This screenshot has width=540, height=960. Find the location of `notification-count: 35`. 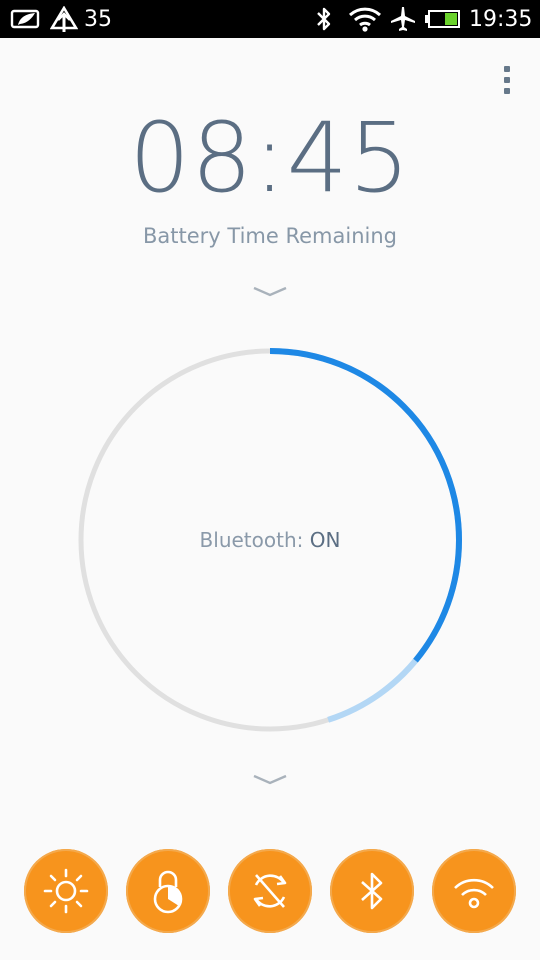

notification-count: 35 is located at coordinates (98, 19).